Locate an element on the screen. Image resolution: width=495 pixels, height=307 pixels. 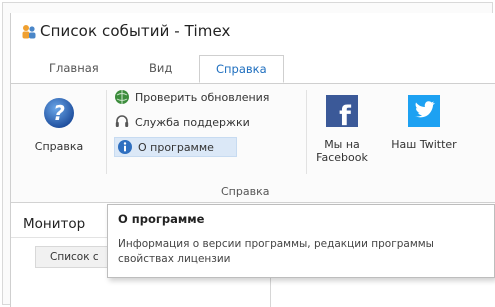
facebook-icon: f is located at coordinates (342, 111).